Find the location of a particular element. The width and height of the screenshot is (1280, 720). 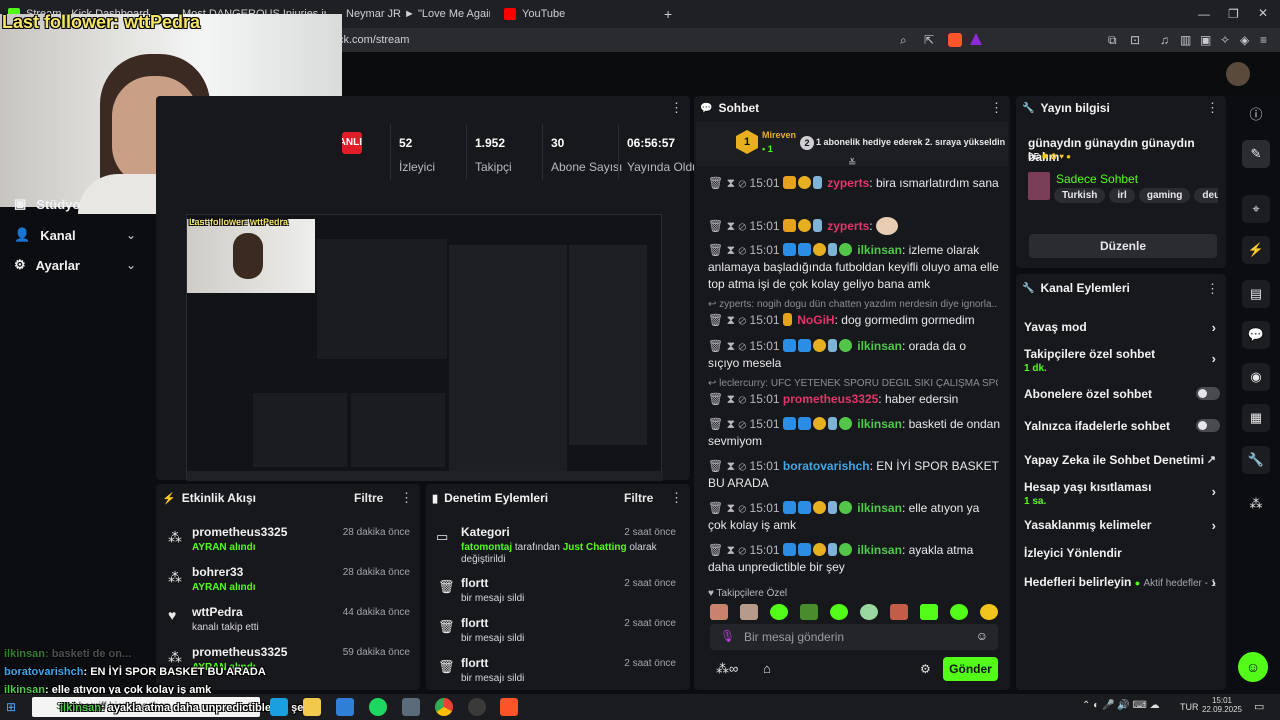

document-icon: ▤ is located at coordinates (1256, 294).